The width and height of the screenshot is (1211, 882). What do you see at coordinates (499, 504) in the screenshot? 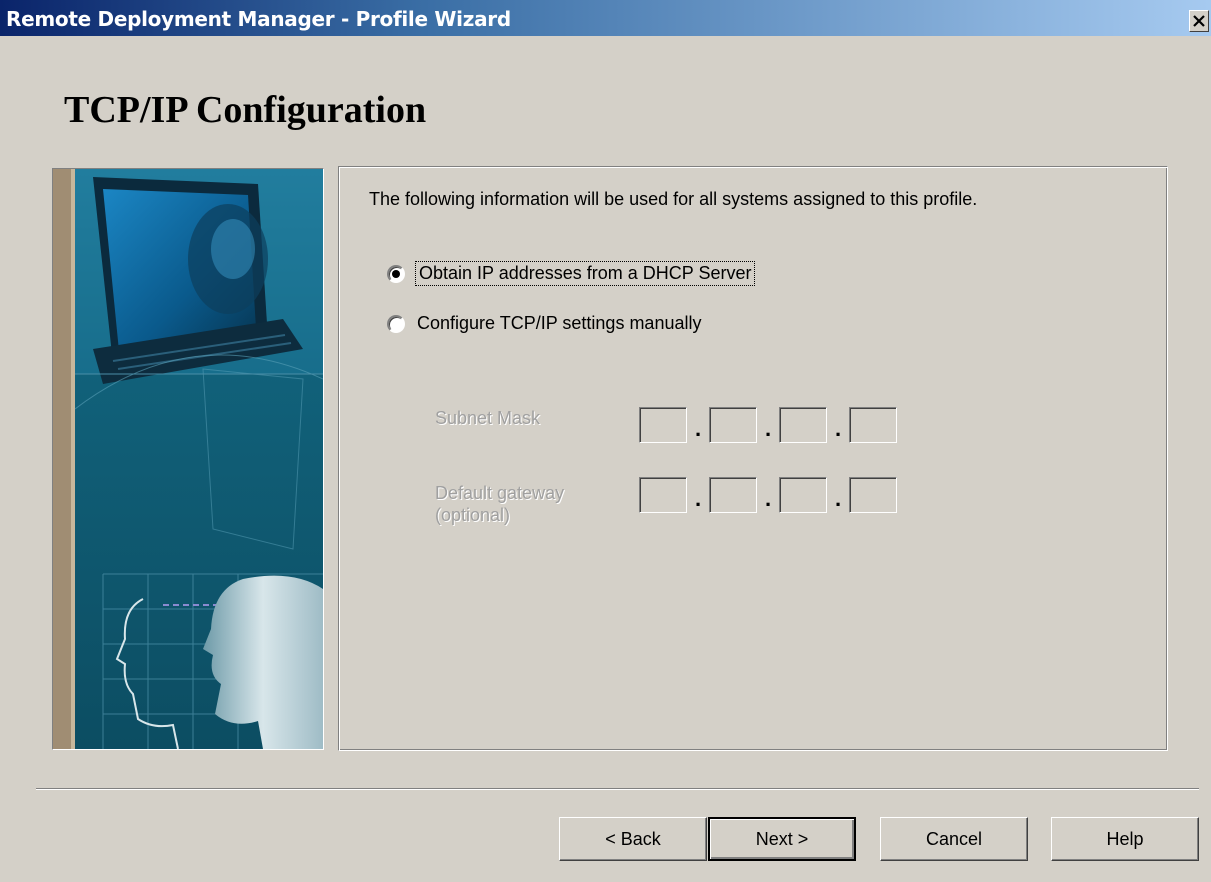
I see `default-gateway-label: Default gateway (optional)` at bounding box center [499, 504].